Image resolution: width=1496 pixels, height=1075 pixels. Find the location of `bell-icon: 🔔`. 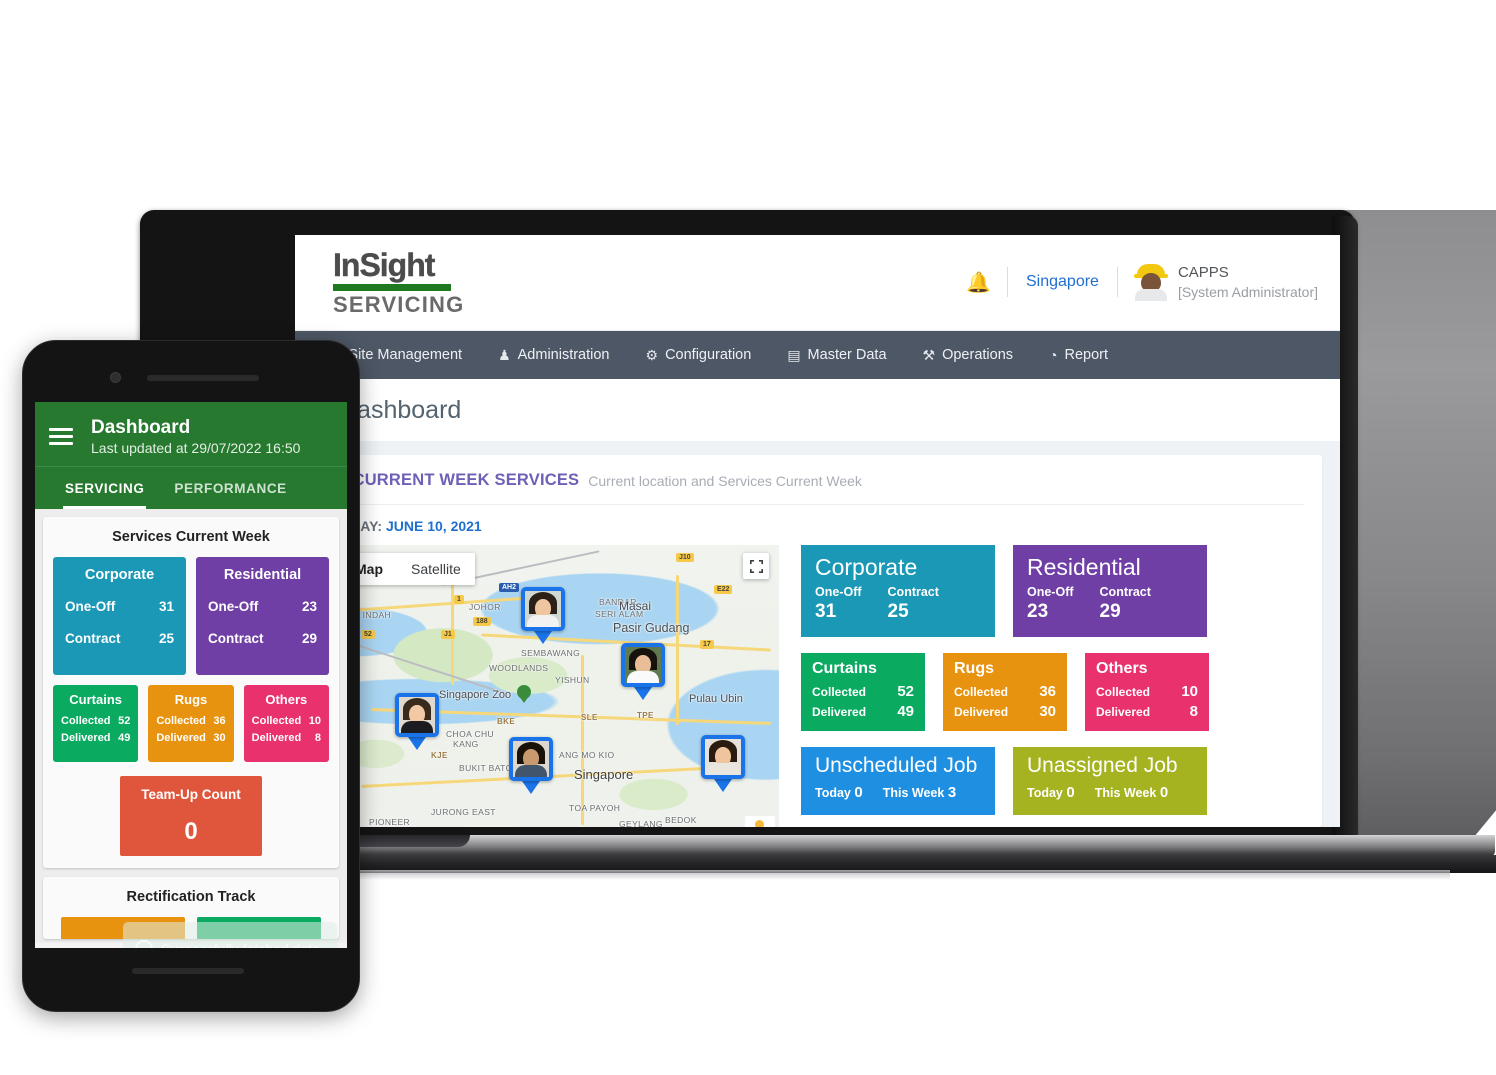

bell-icon: 🔔 is located at coordinates (978, 282).